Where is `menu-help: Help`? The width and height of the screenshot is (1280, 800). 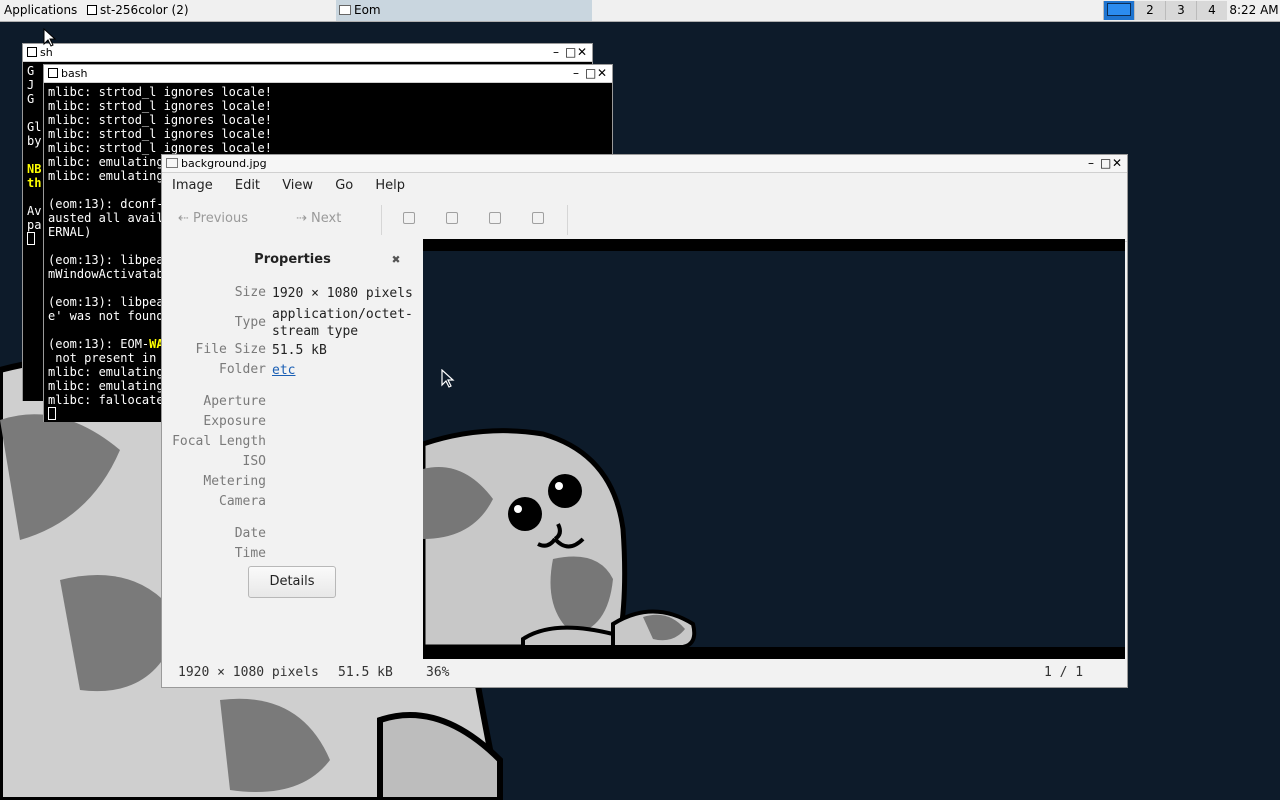
menu-help: Help is located at coordinates (390, 185).